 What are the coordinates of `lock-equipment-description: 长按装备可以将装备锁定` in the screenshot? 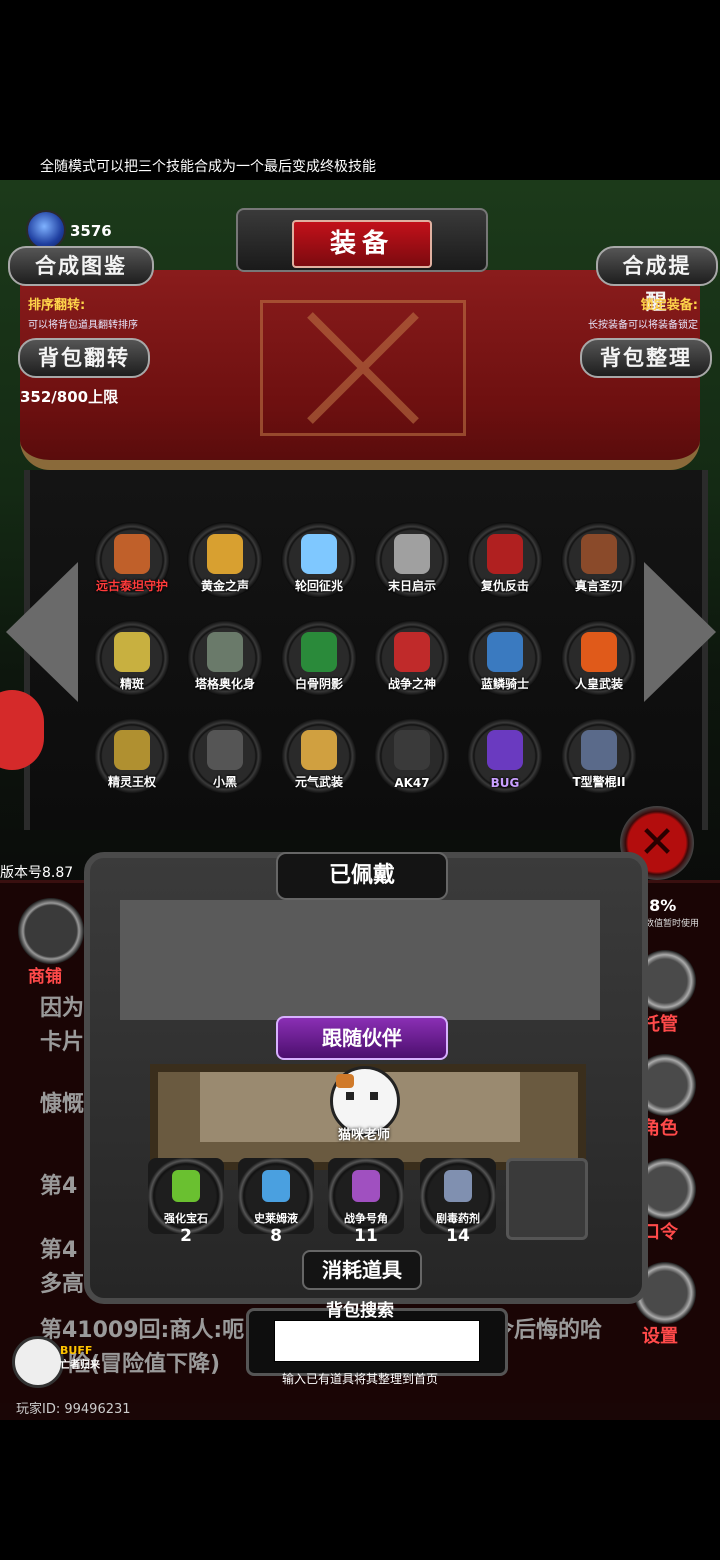 It's located at (643, 325).